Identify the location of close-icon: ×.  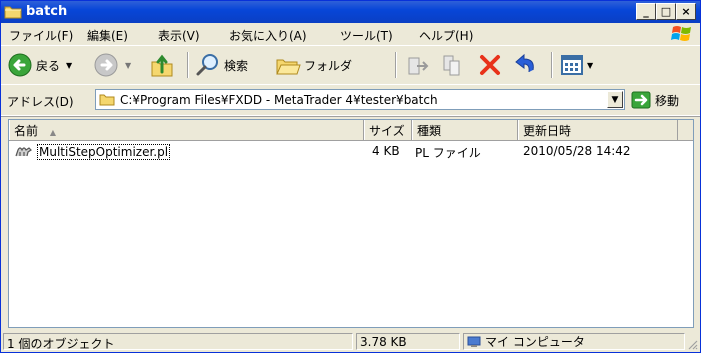
(686, 11).